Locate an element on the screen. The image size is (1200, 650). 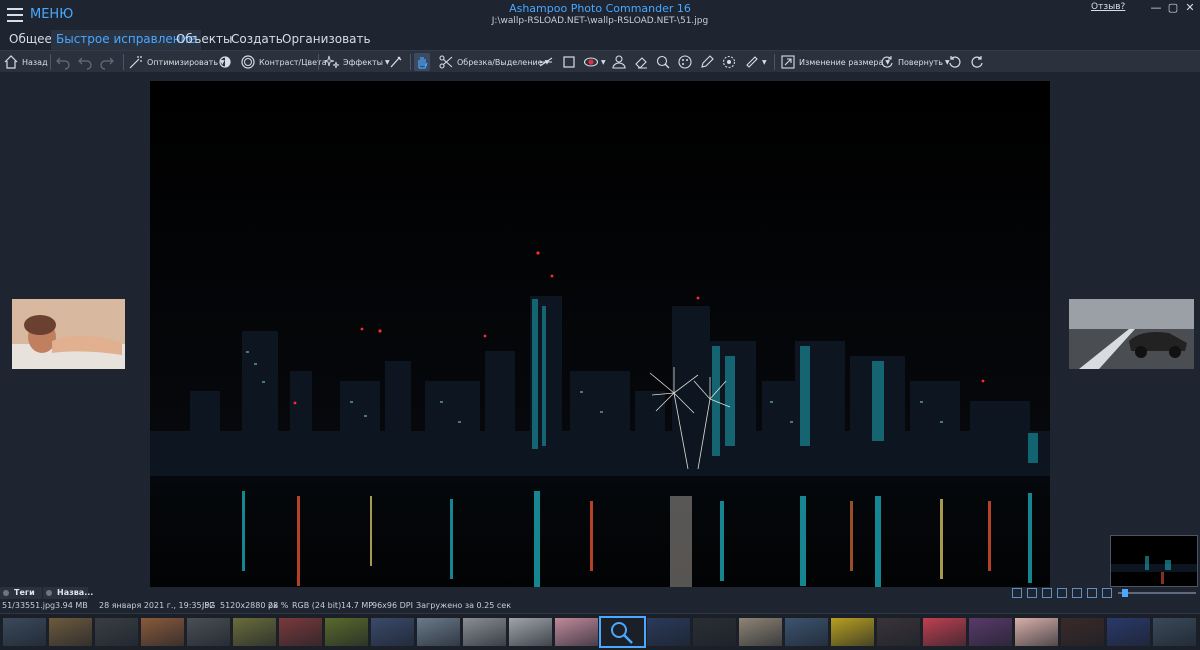
previous-image-thumbnail is located at coordinates (68, 334).